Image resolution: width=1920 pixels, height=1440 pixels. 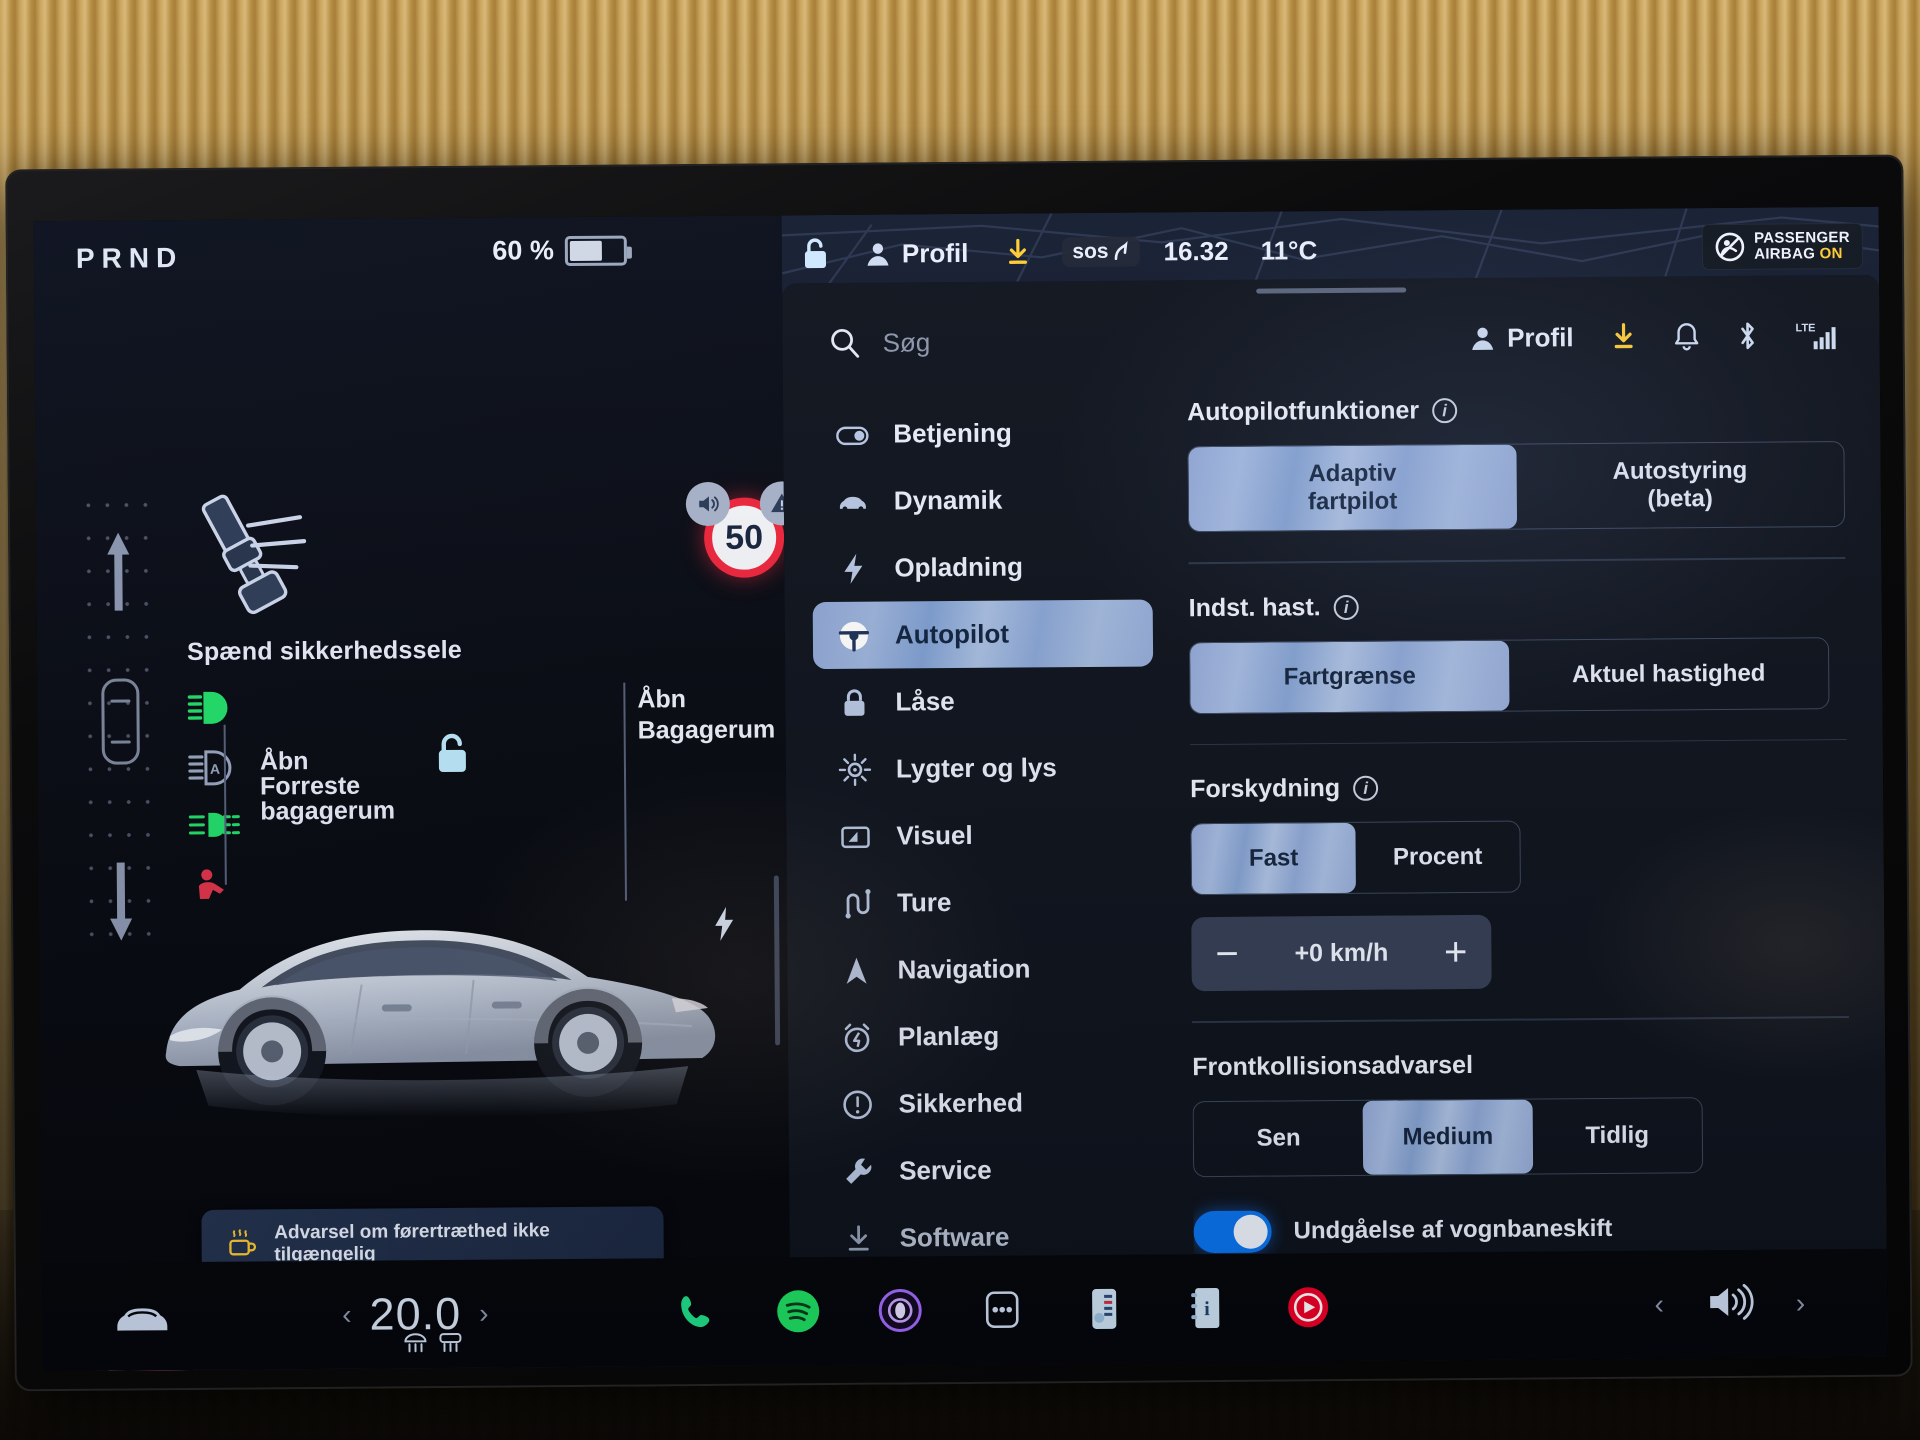 I want to click on menu-item-visuel: Visuel, so click(x=984, y=835).